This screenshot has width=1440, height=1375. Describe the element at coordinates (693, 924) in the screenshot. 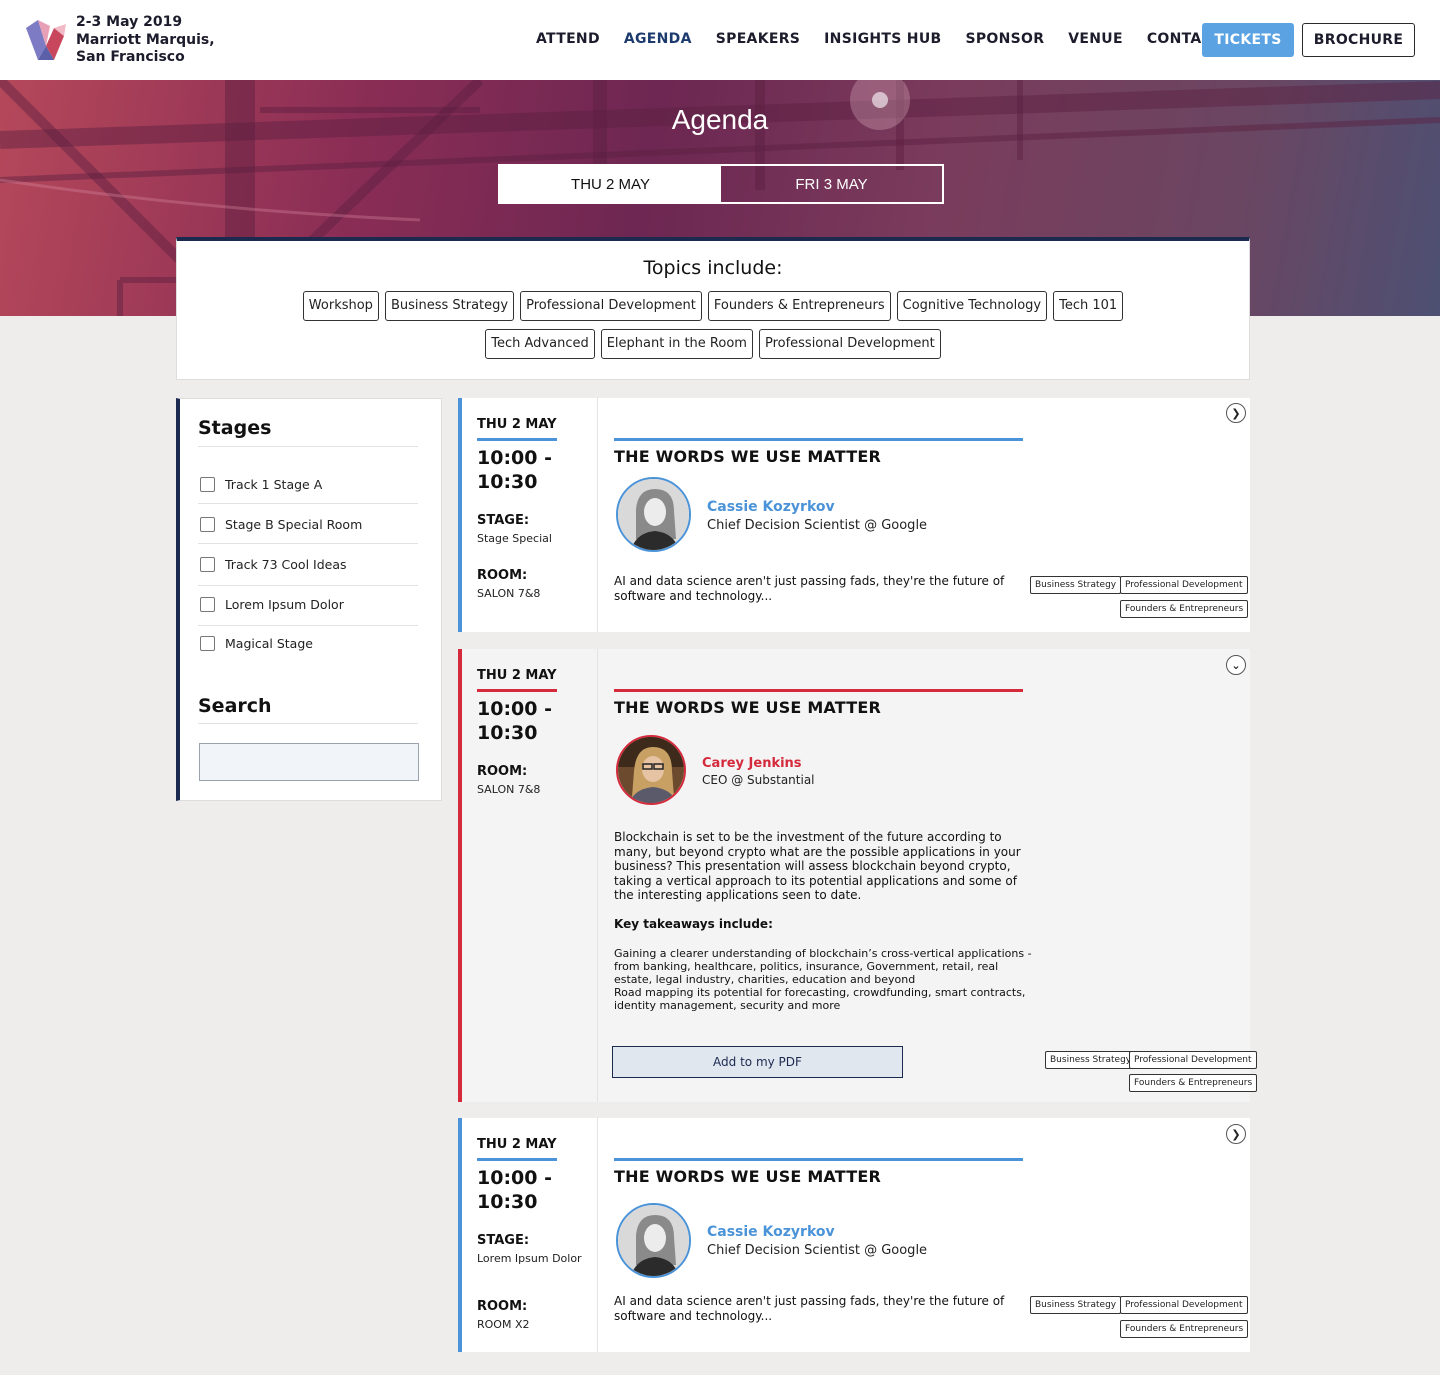

I see `takeaways-heading: Key takeaways include:` at that location.